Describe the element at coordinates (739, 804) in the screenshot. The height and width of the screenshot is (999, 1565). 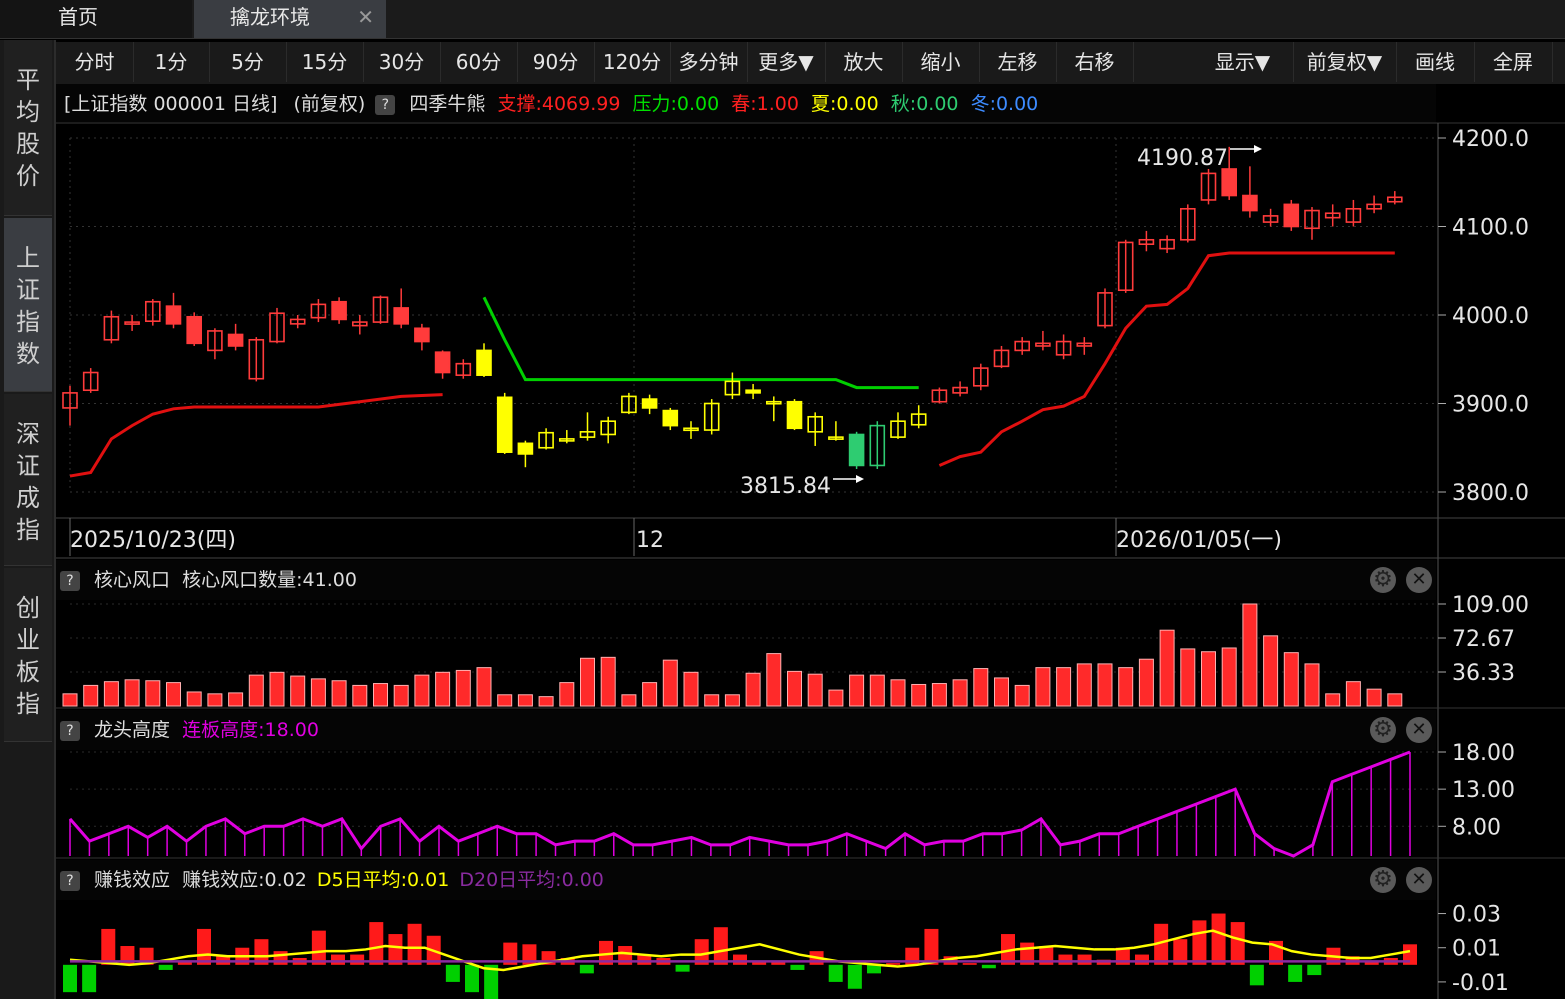
I see `dragon-line` at that location.